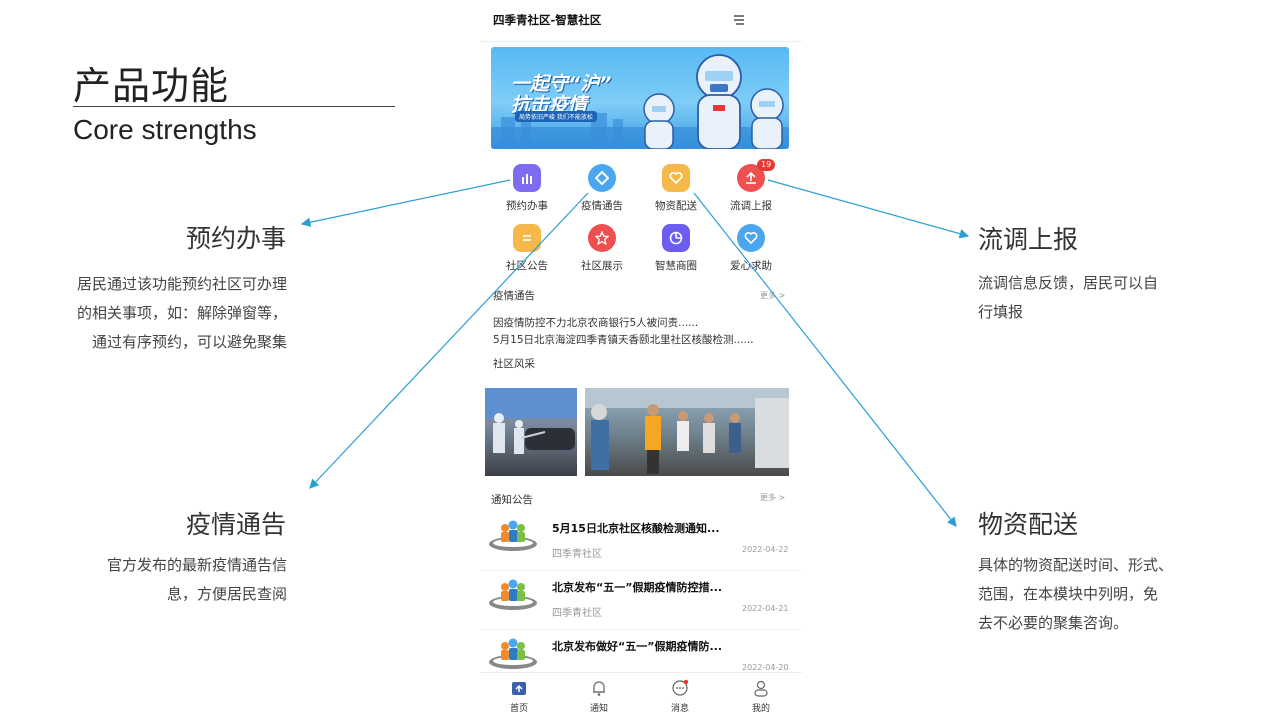 The height and width of the screenshot is (720, 1280). I want to click on chat-icon, so click(680, 687).